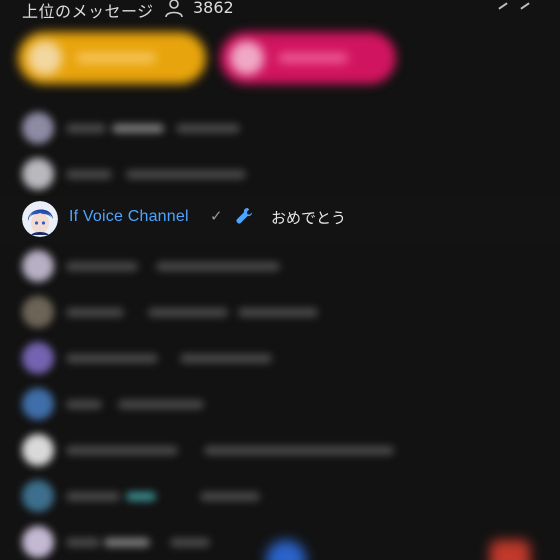  What do you see at coordinates (129, 217) in the screenshot?
I see `author-name: If Voice Channel` at bounding box center [129, 217].